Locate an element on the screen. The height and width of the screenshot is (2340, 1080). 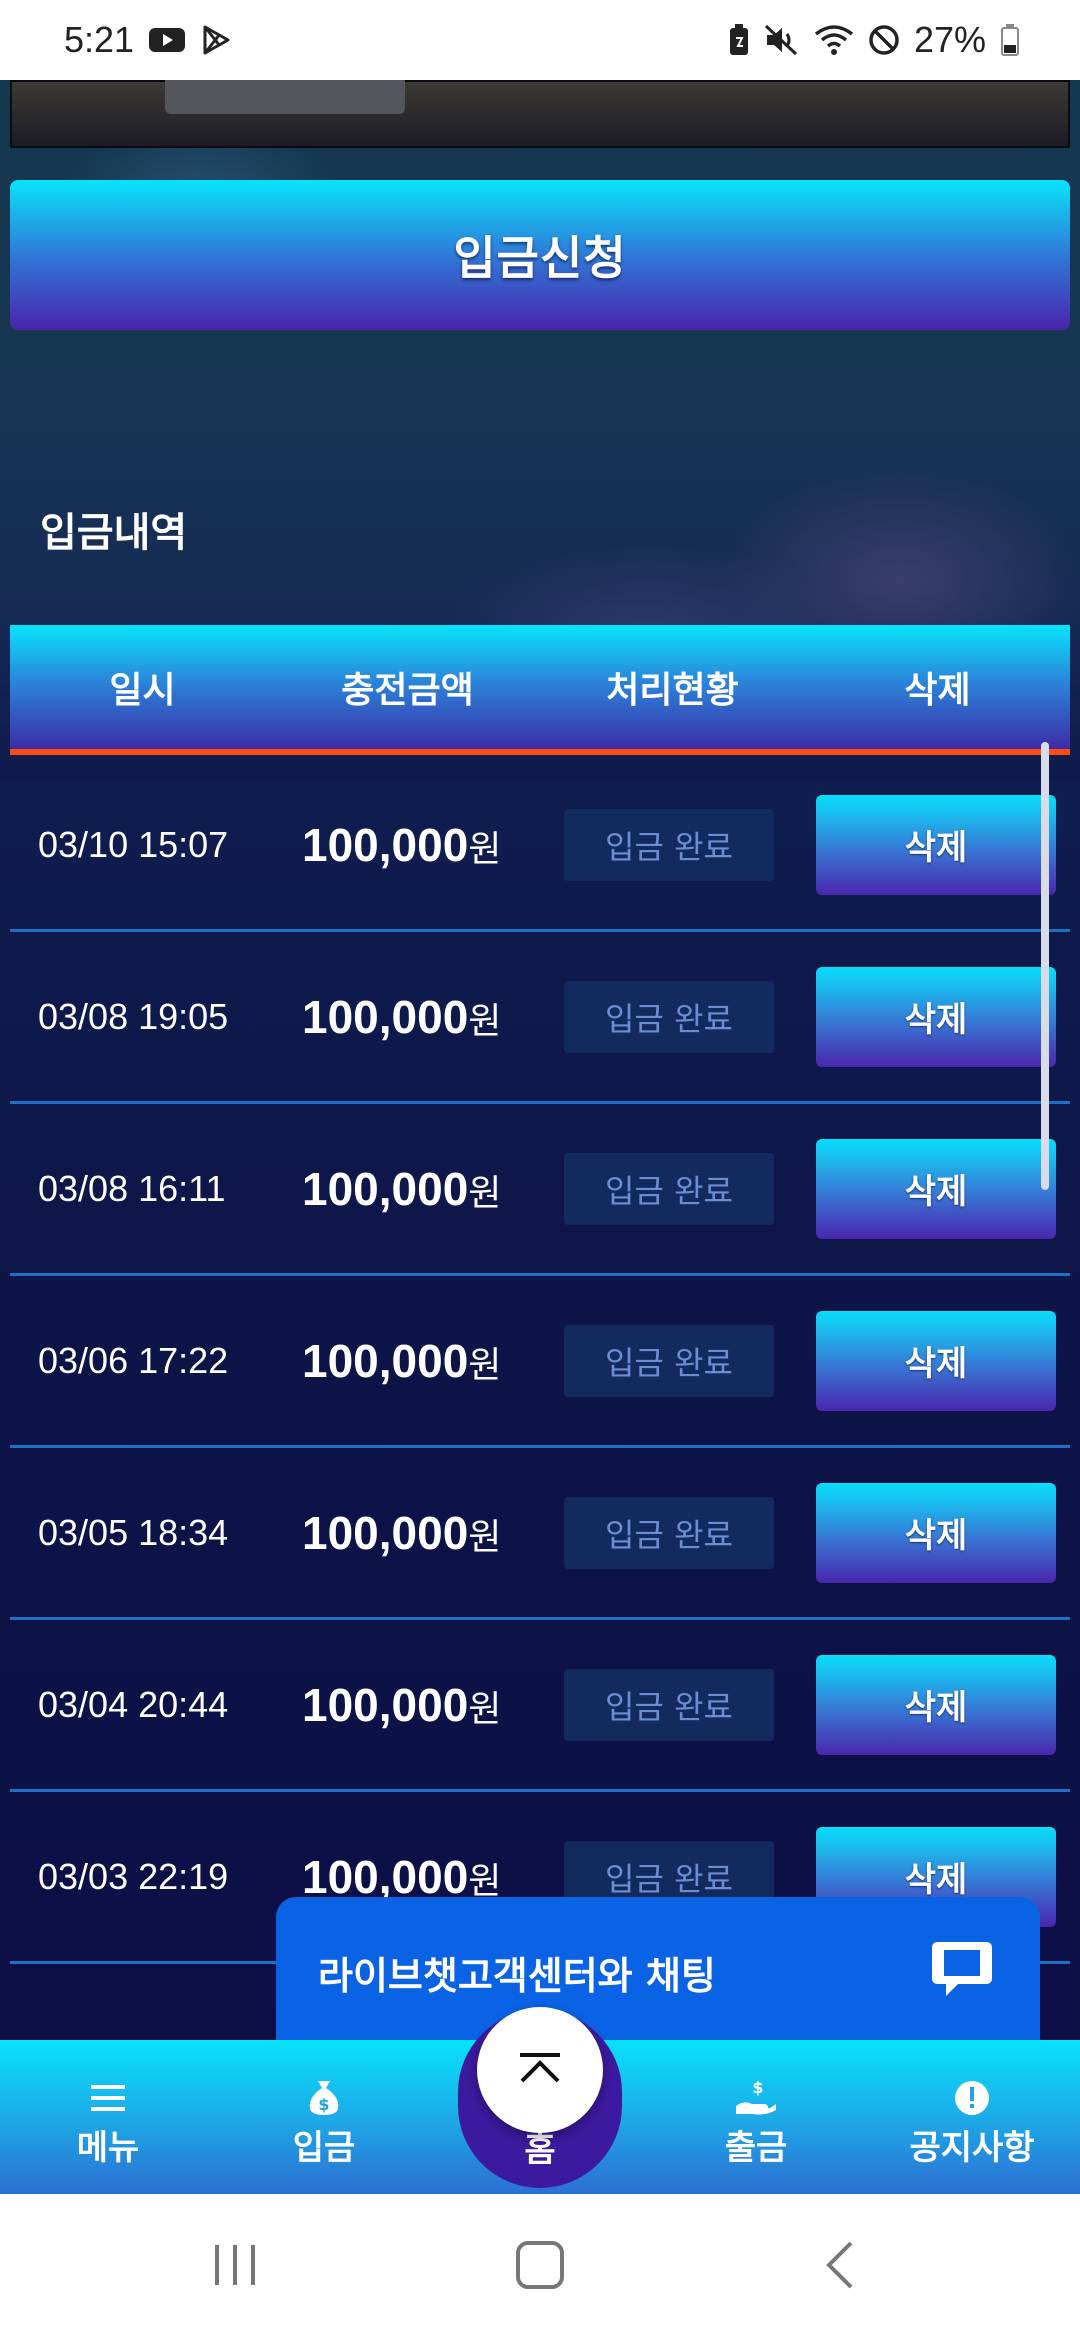
youtube-icon is located at coordinates (167, 40).